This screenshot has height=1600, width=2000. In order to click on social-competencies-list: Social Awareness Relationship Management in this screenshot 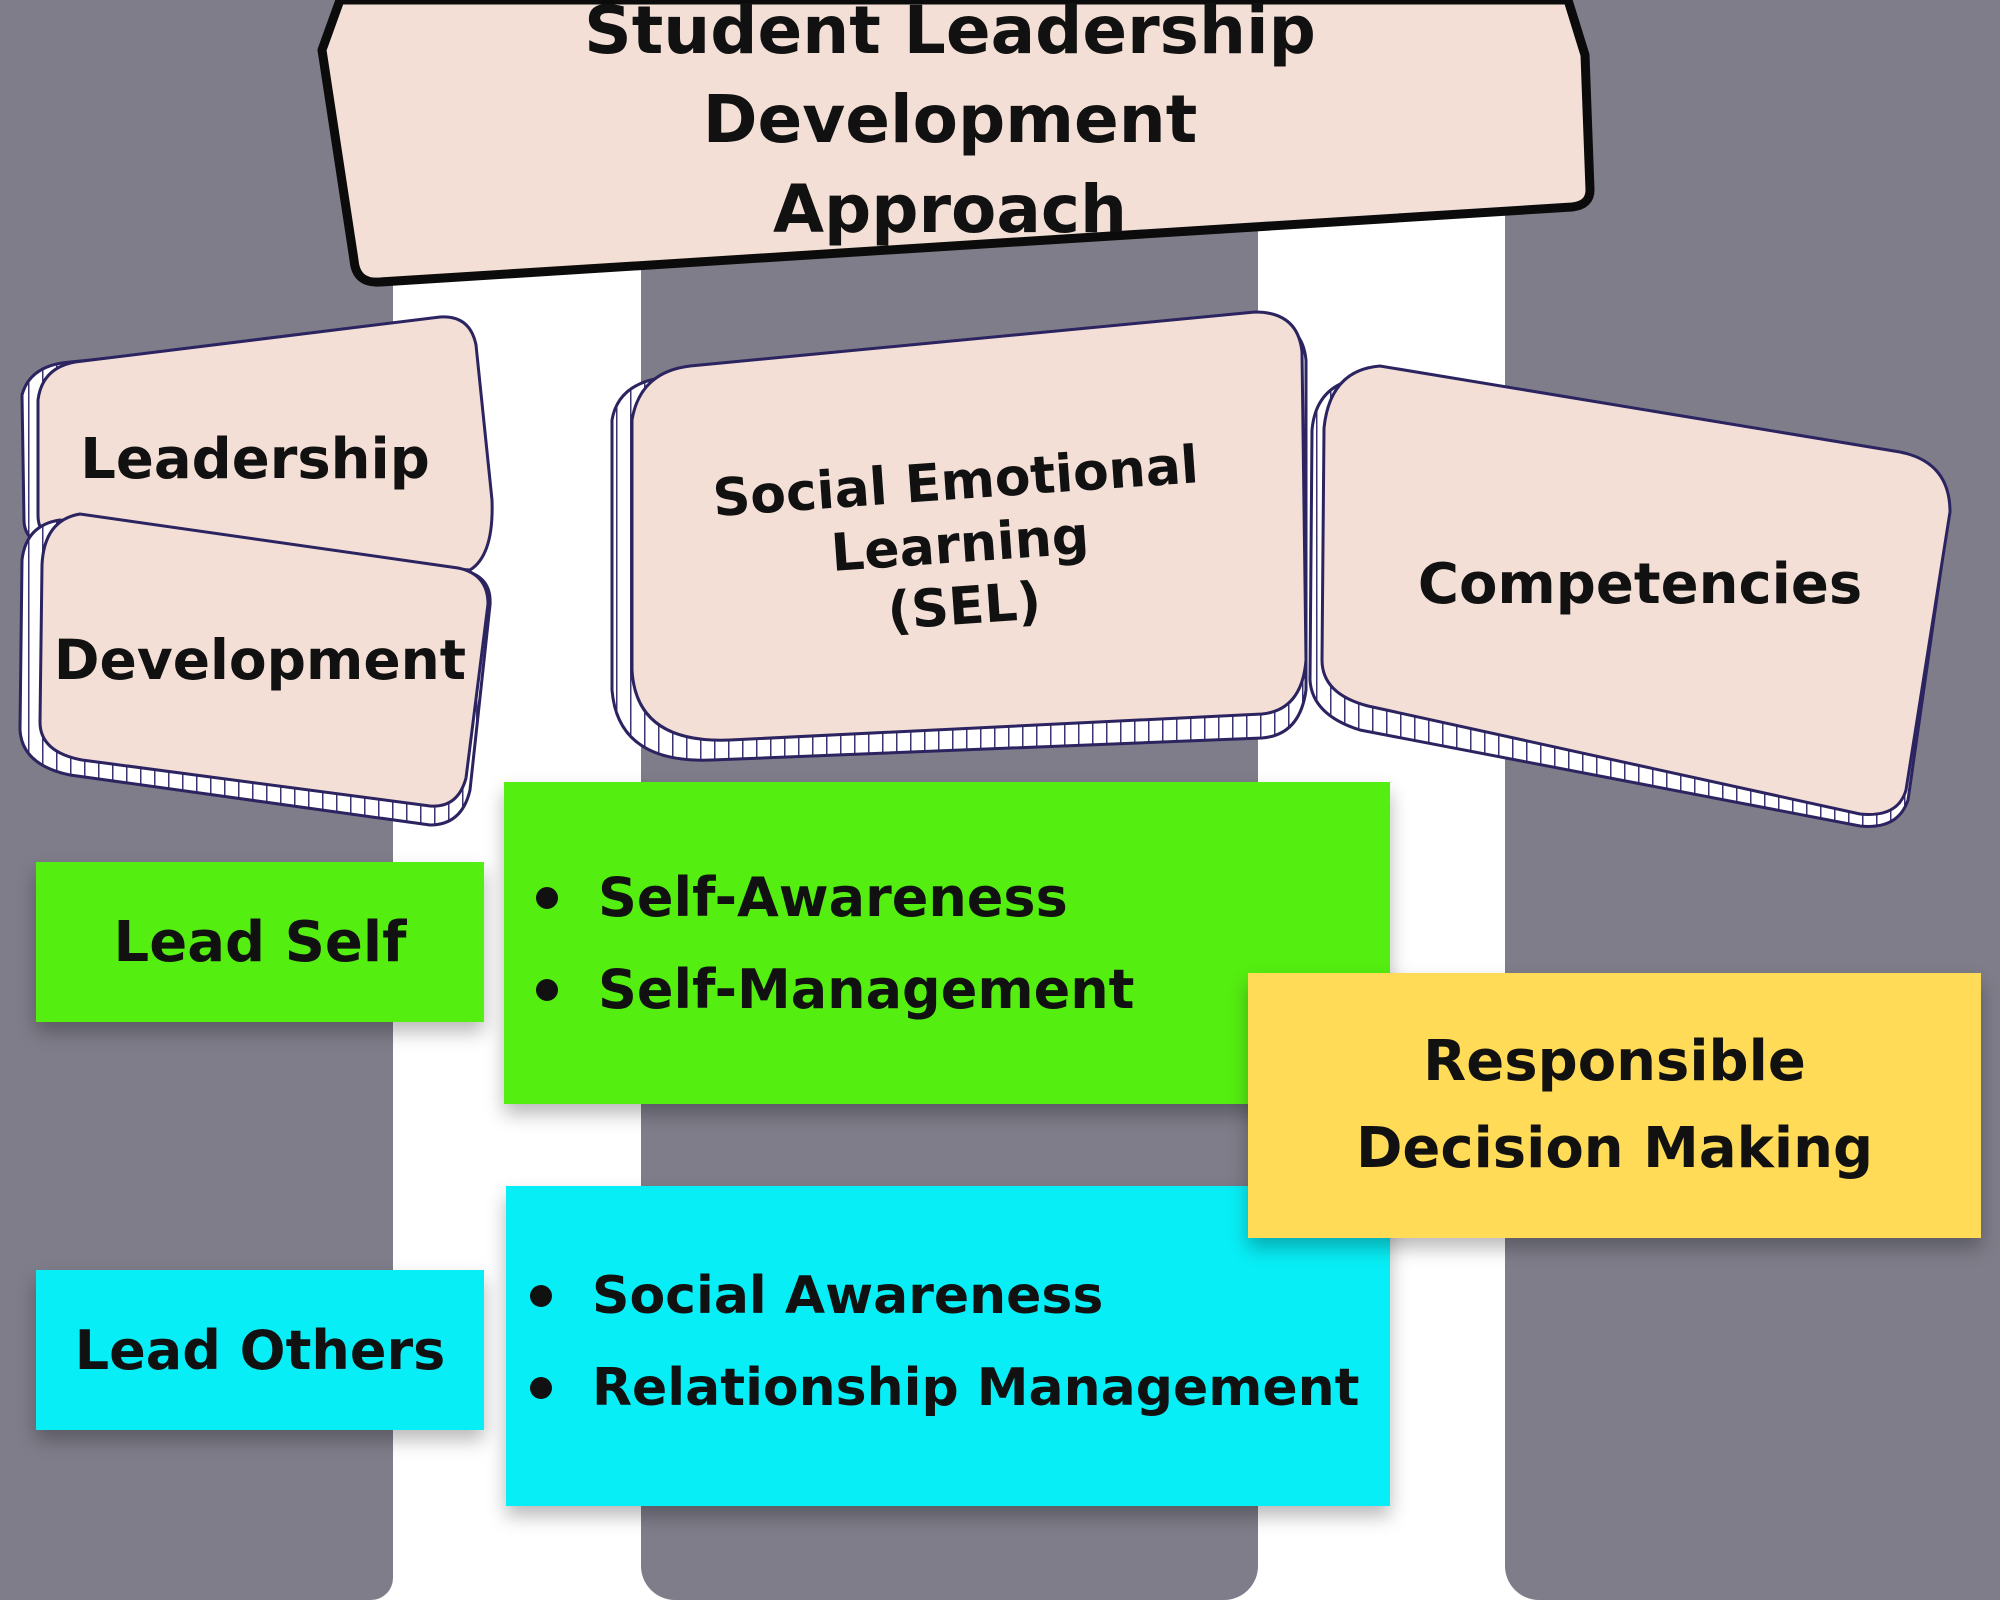, I will do `click(944, 1342)`.